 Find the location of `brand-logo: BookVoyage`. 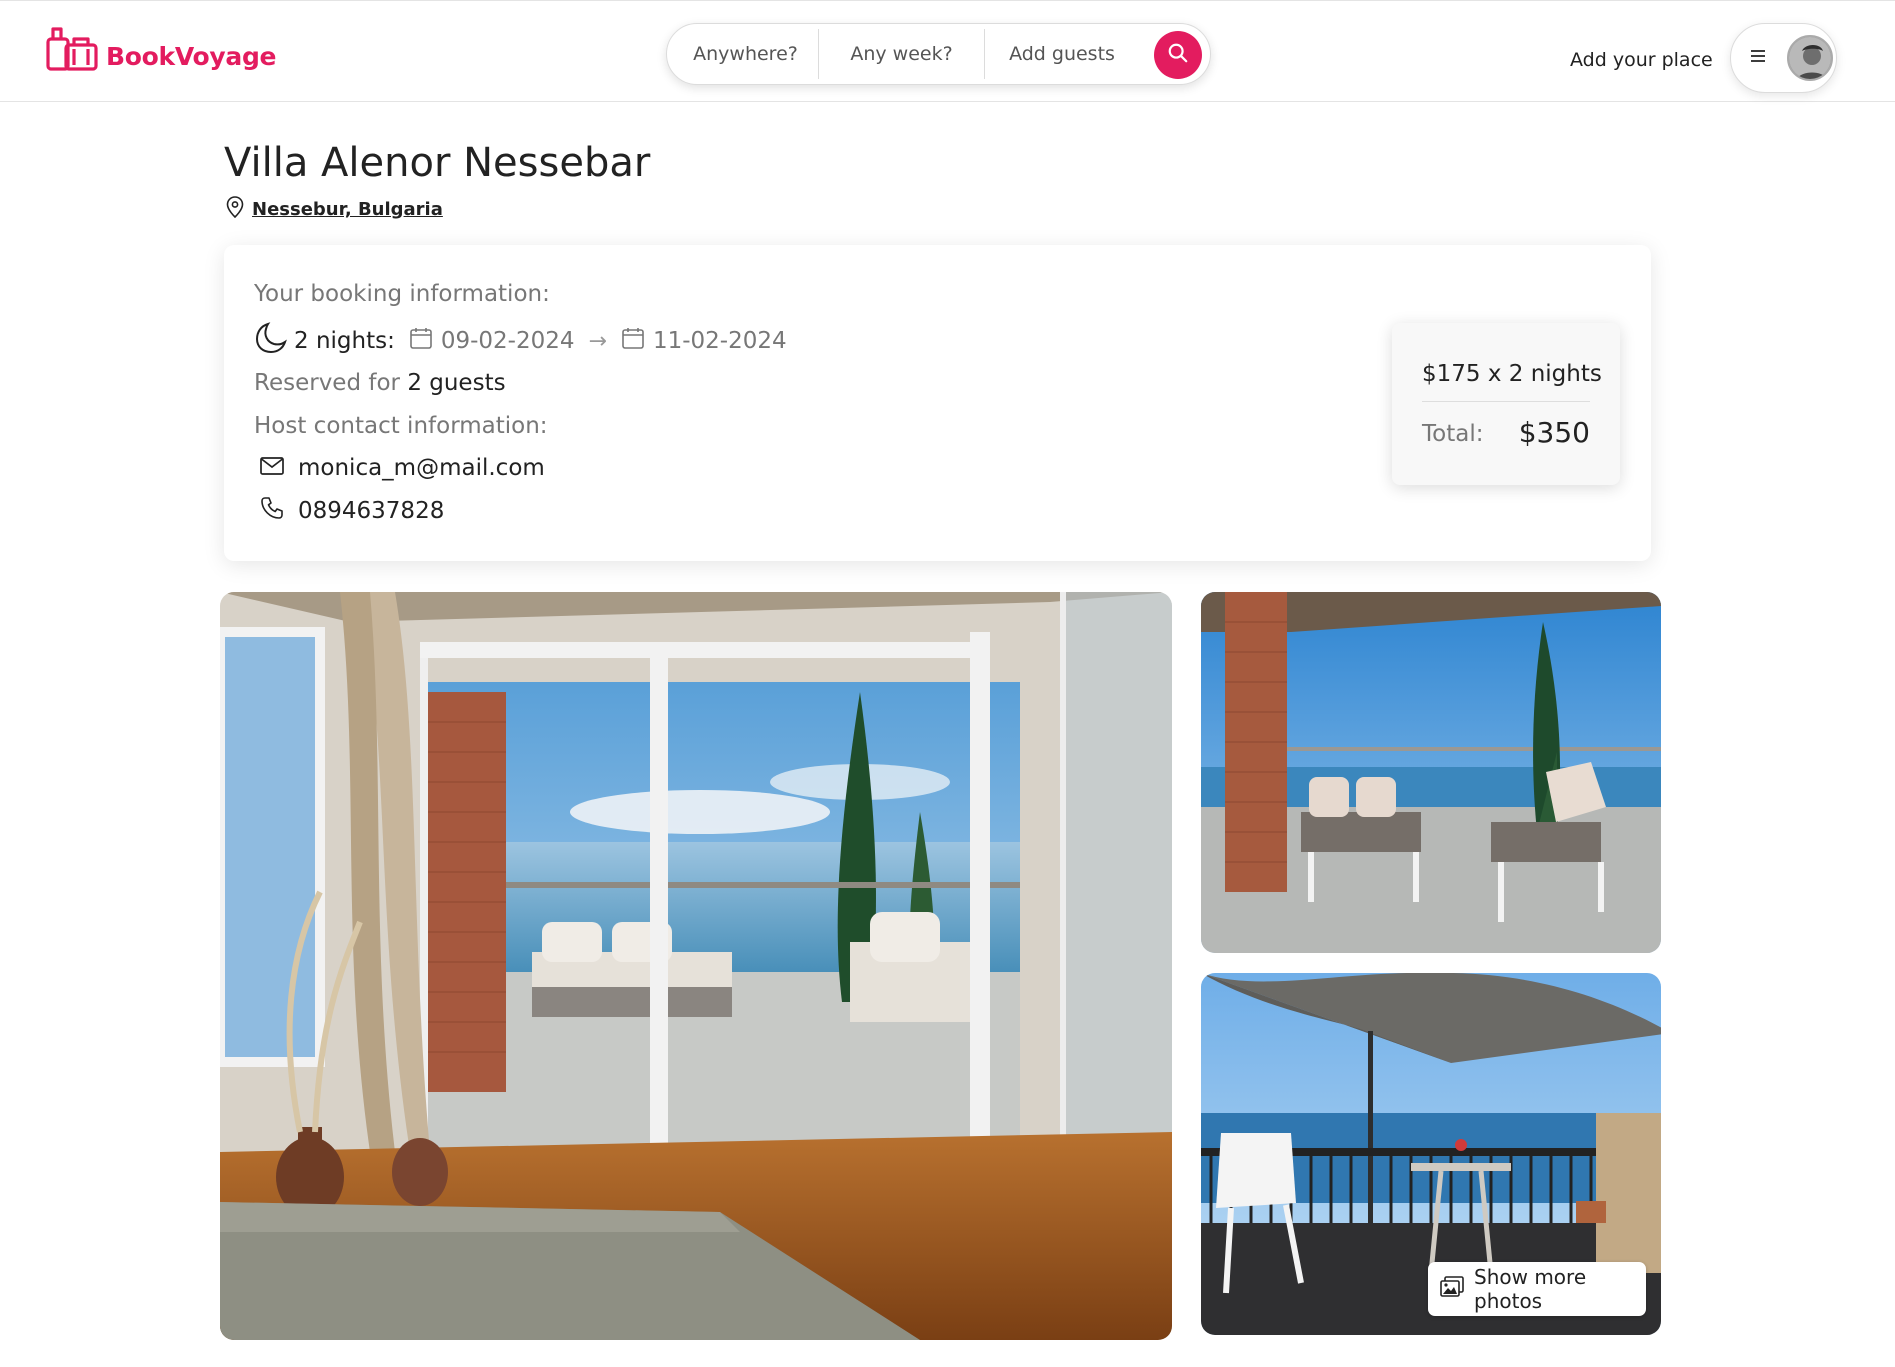

brand-logo: BookVoyage is located at coordinates (161, 51).